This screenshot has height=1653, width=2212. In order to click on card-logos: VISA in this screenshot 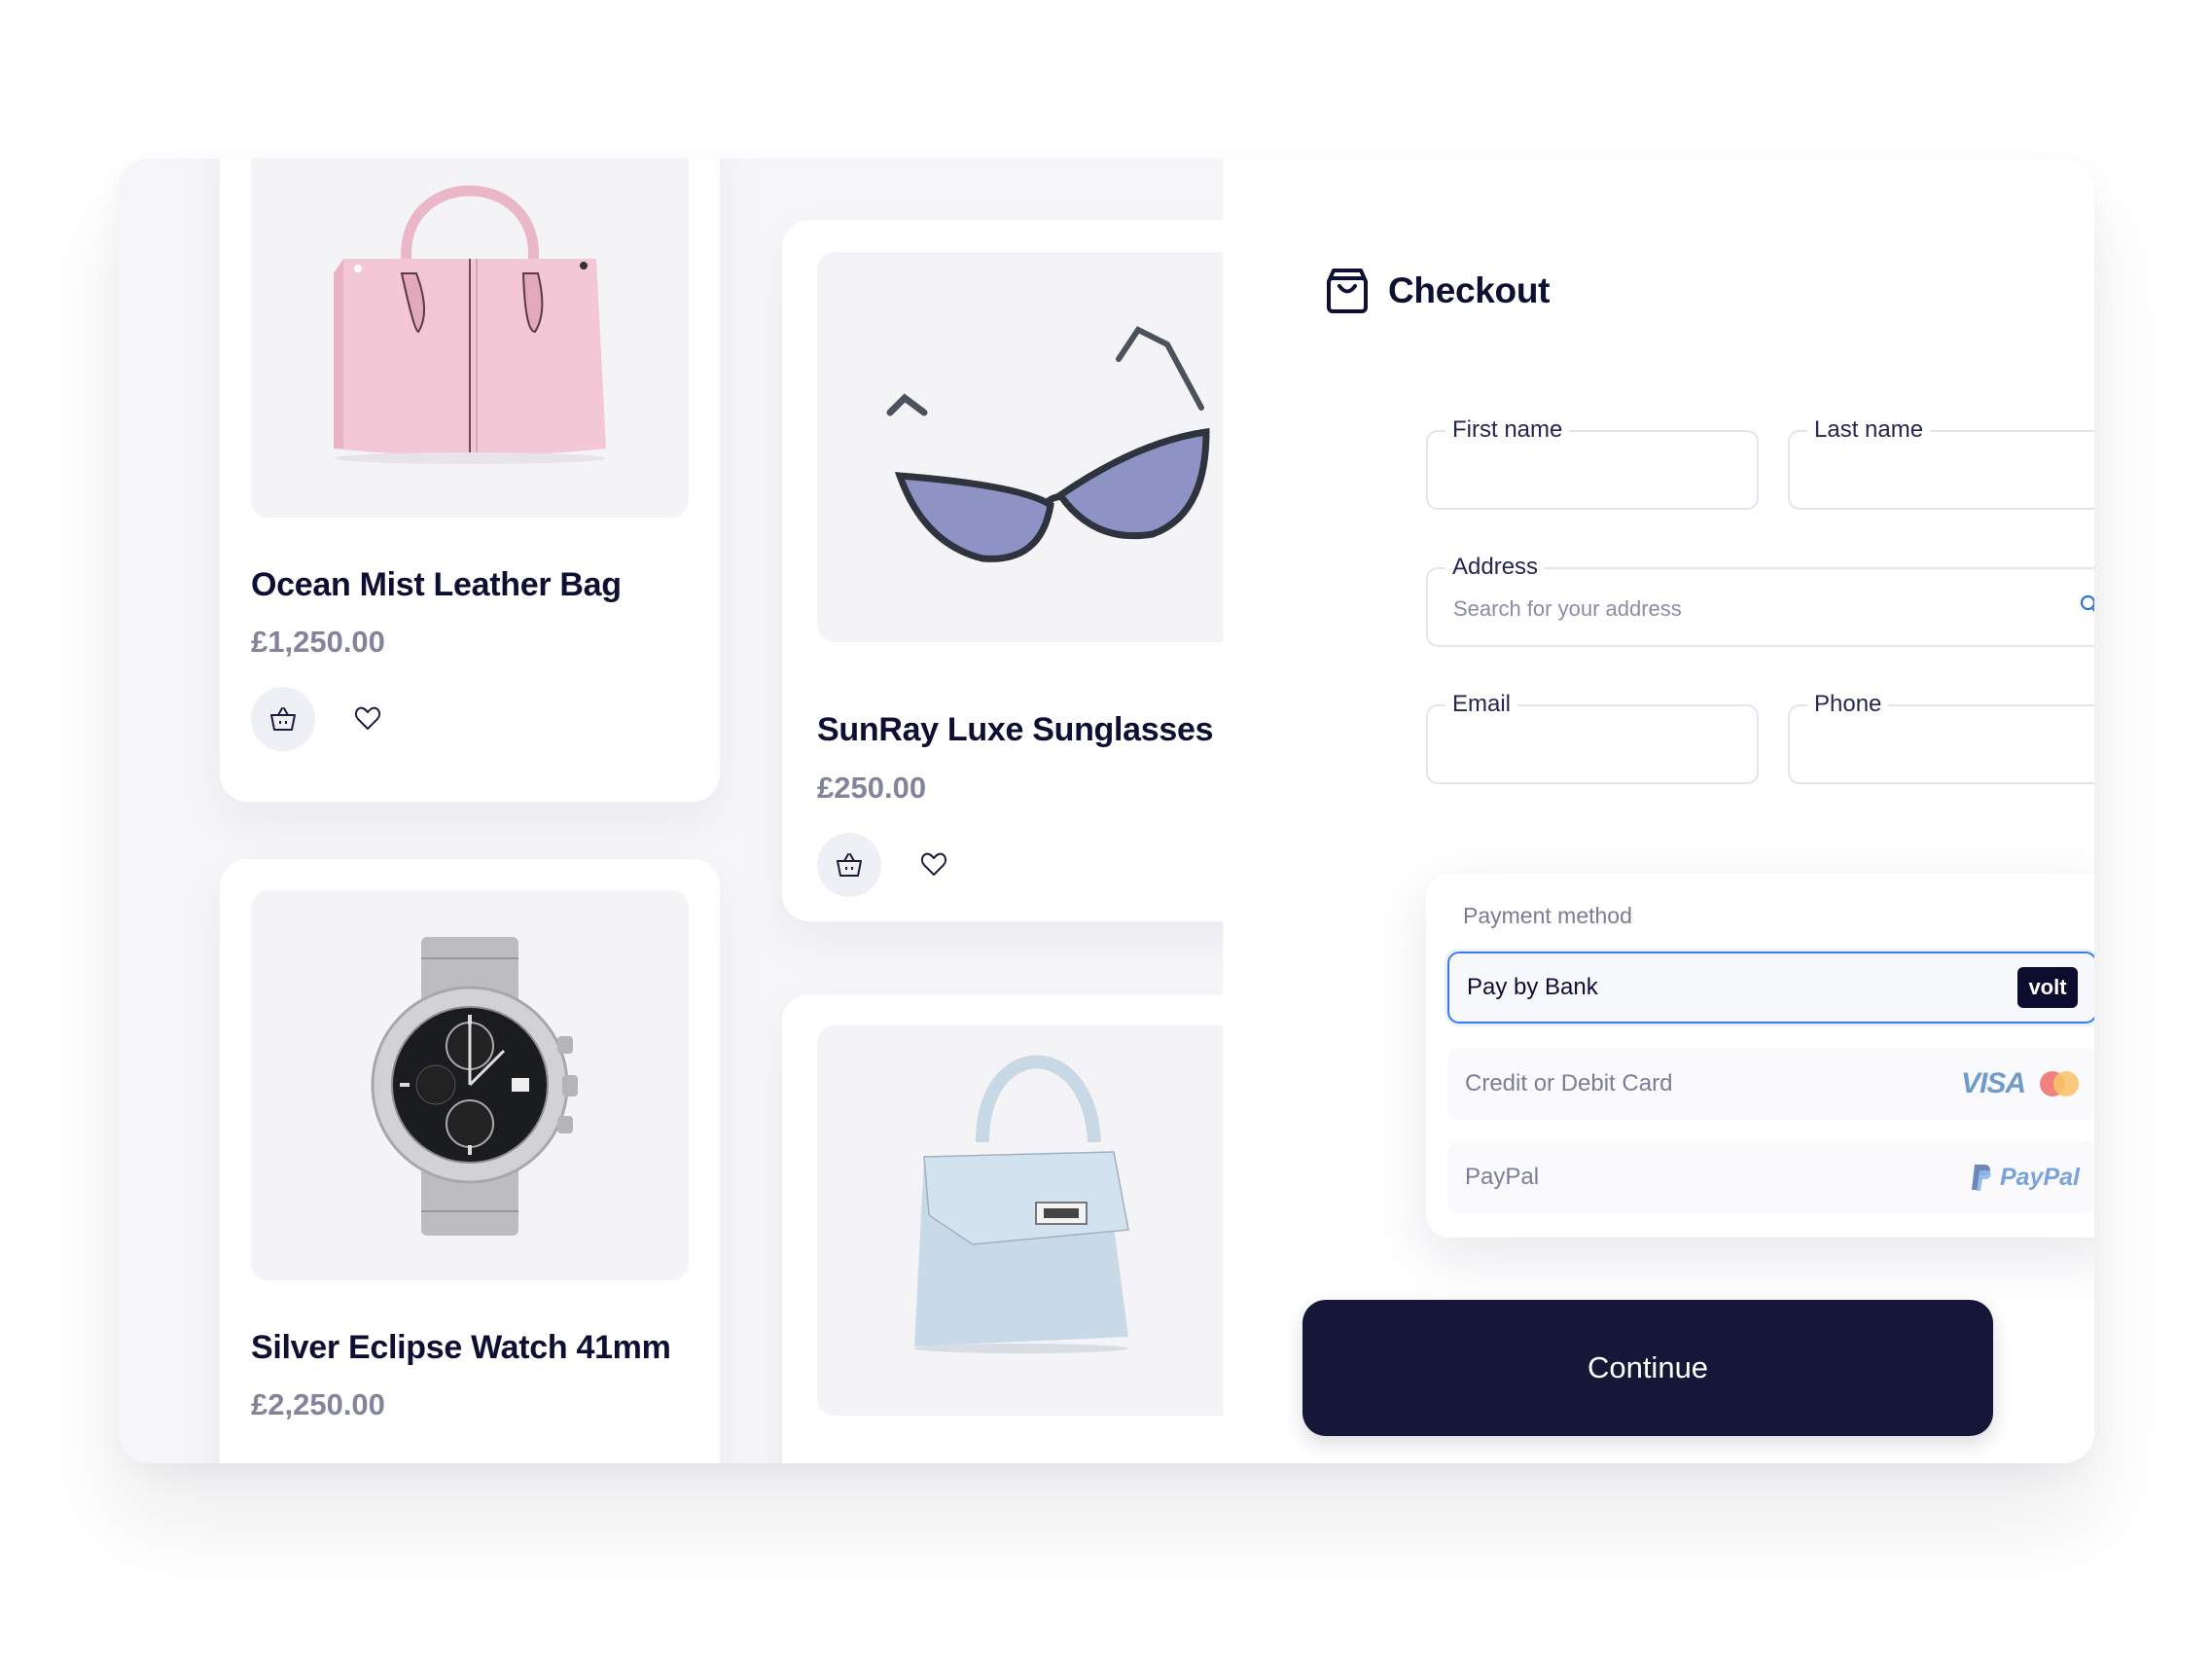, I will do `click(2020, 1084)`.